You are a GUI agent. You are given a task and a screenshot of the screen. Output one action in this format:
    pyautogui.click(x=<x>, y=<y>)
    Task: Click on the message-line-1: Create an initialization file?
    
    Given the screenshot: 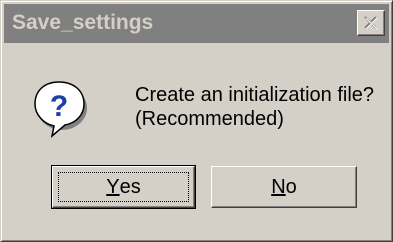 What is the action you would take?
    pyautogui.click(x=255, y=95)
    